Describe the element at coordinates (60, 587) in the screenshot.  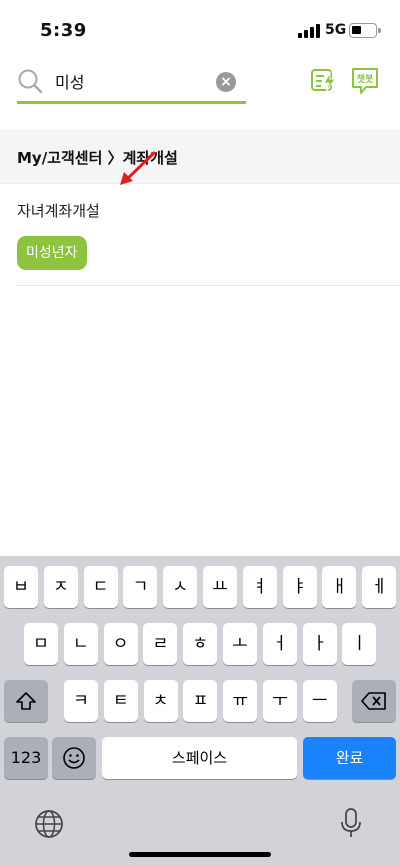
I see `letter-key: ㅈ` at that location.